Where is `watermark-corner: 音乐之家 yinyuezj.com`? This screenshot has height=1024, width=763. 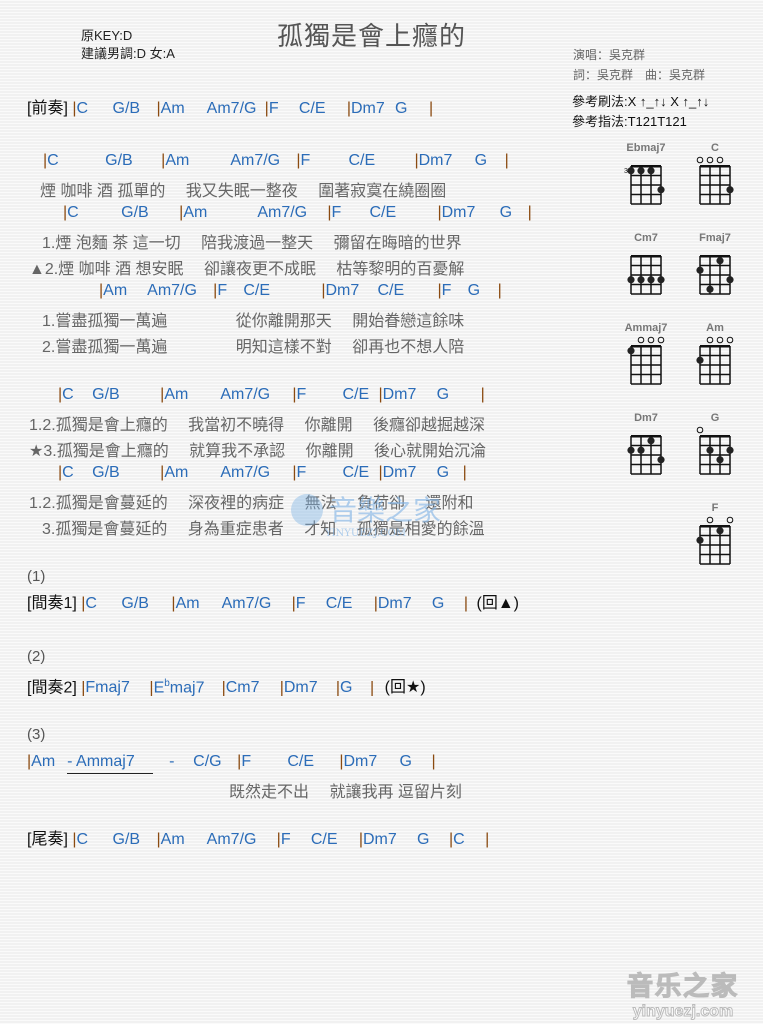 watermark-corner: 音乐之家 yinyuezj.com is located at coordinates (683, 993).